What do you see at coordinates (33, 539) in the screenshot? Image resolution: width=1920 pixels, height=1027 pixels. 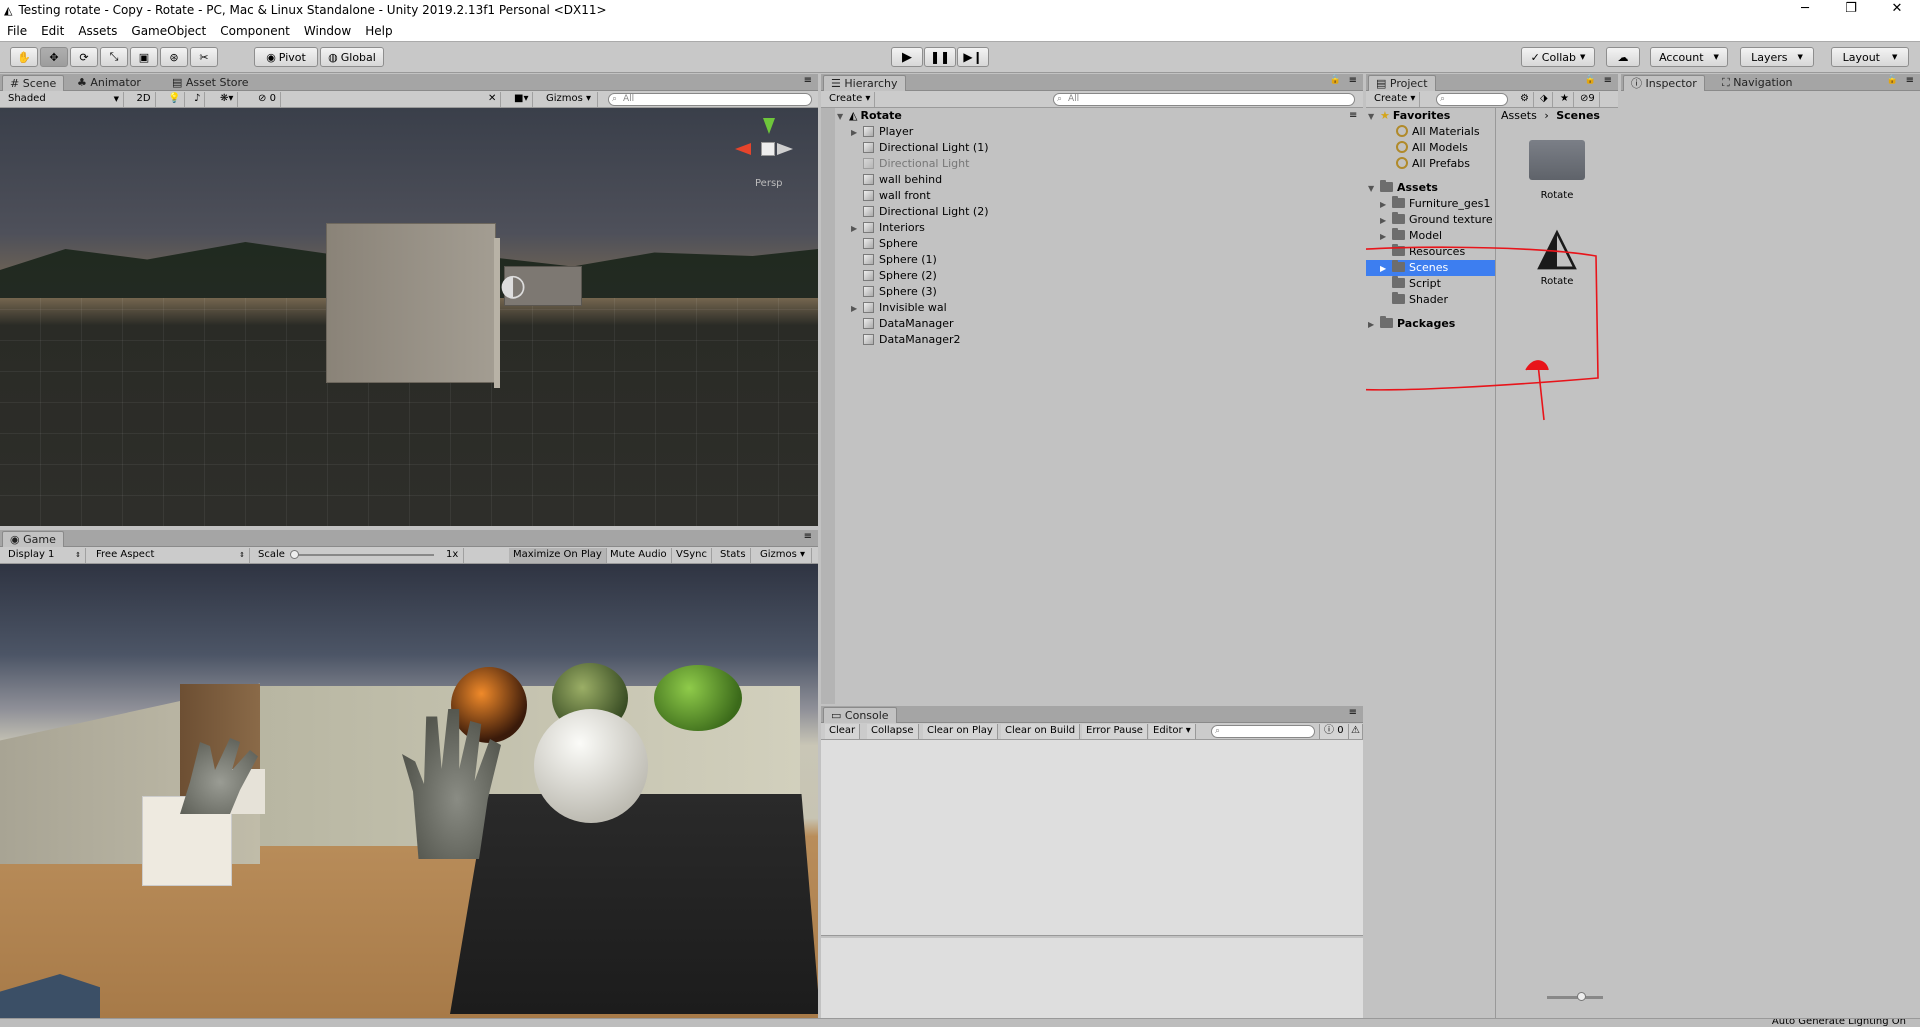 I see `tab-game: ◉ Game` at bounding box center [33, 539].